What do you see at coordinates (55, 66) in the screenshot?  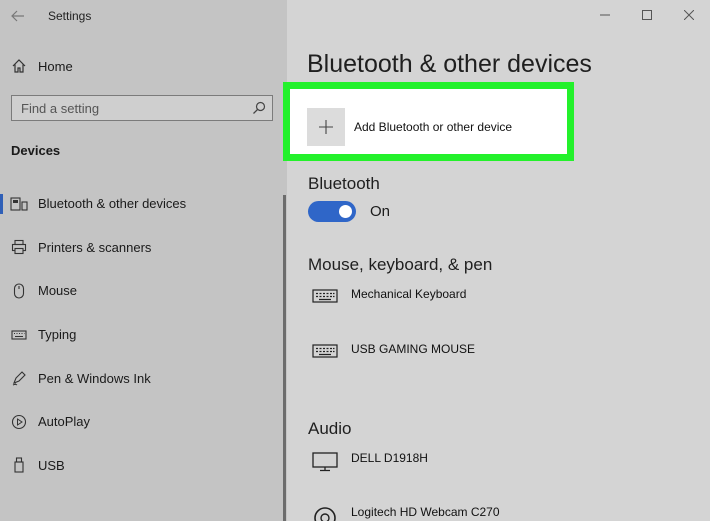 I see `home-label: Home` at bounding box center [55, 66].